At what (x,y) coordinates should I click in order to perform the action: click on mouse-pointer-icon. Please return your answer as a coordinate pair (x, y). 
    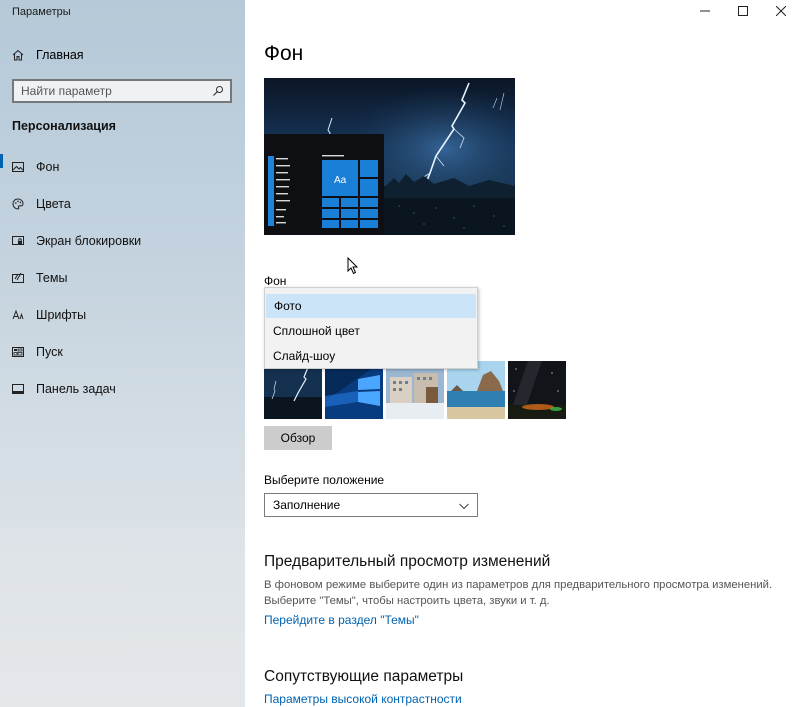
    Looking at the image, I should click on (353, 265).